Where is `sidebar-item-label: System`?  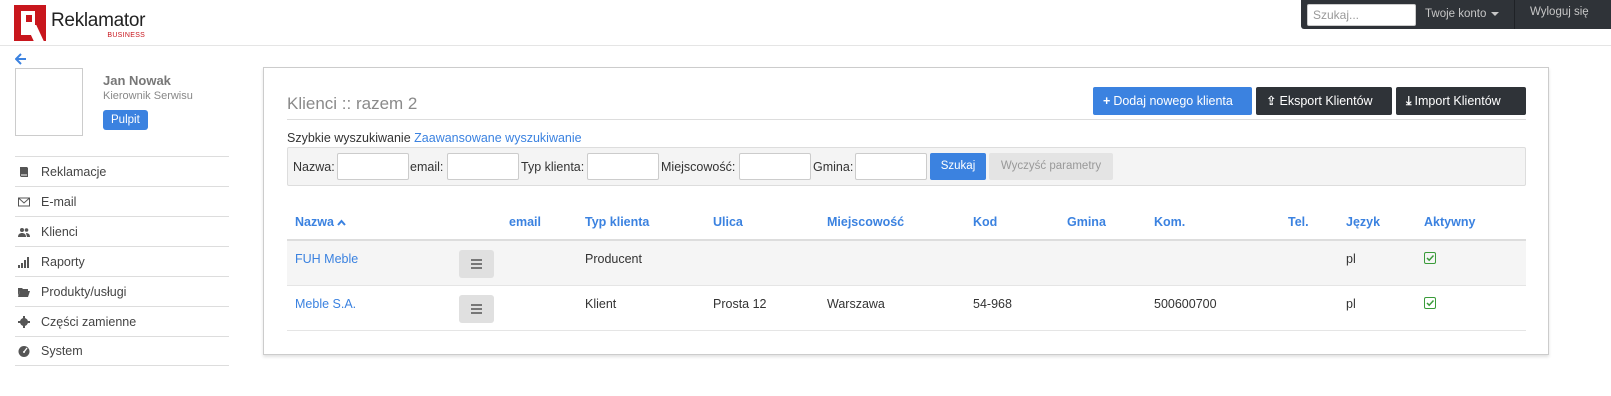 sidebar-item-label: System is located at coordinates (62, 351).